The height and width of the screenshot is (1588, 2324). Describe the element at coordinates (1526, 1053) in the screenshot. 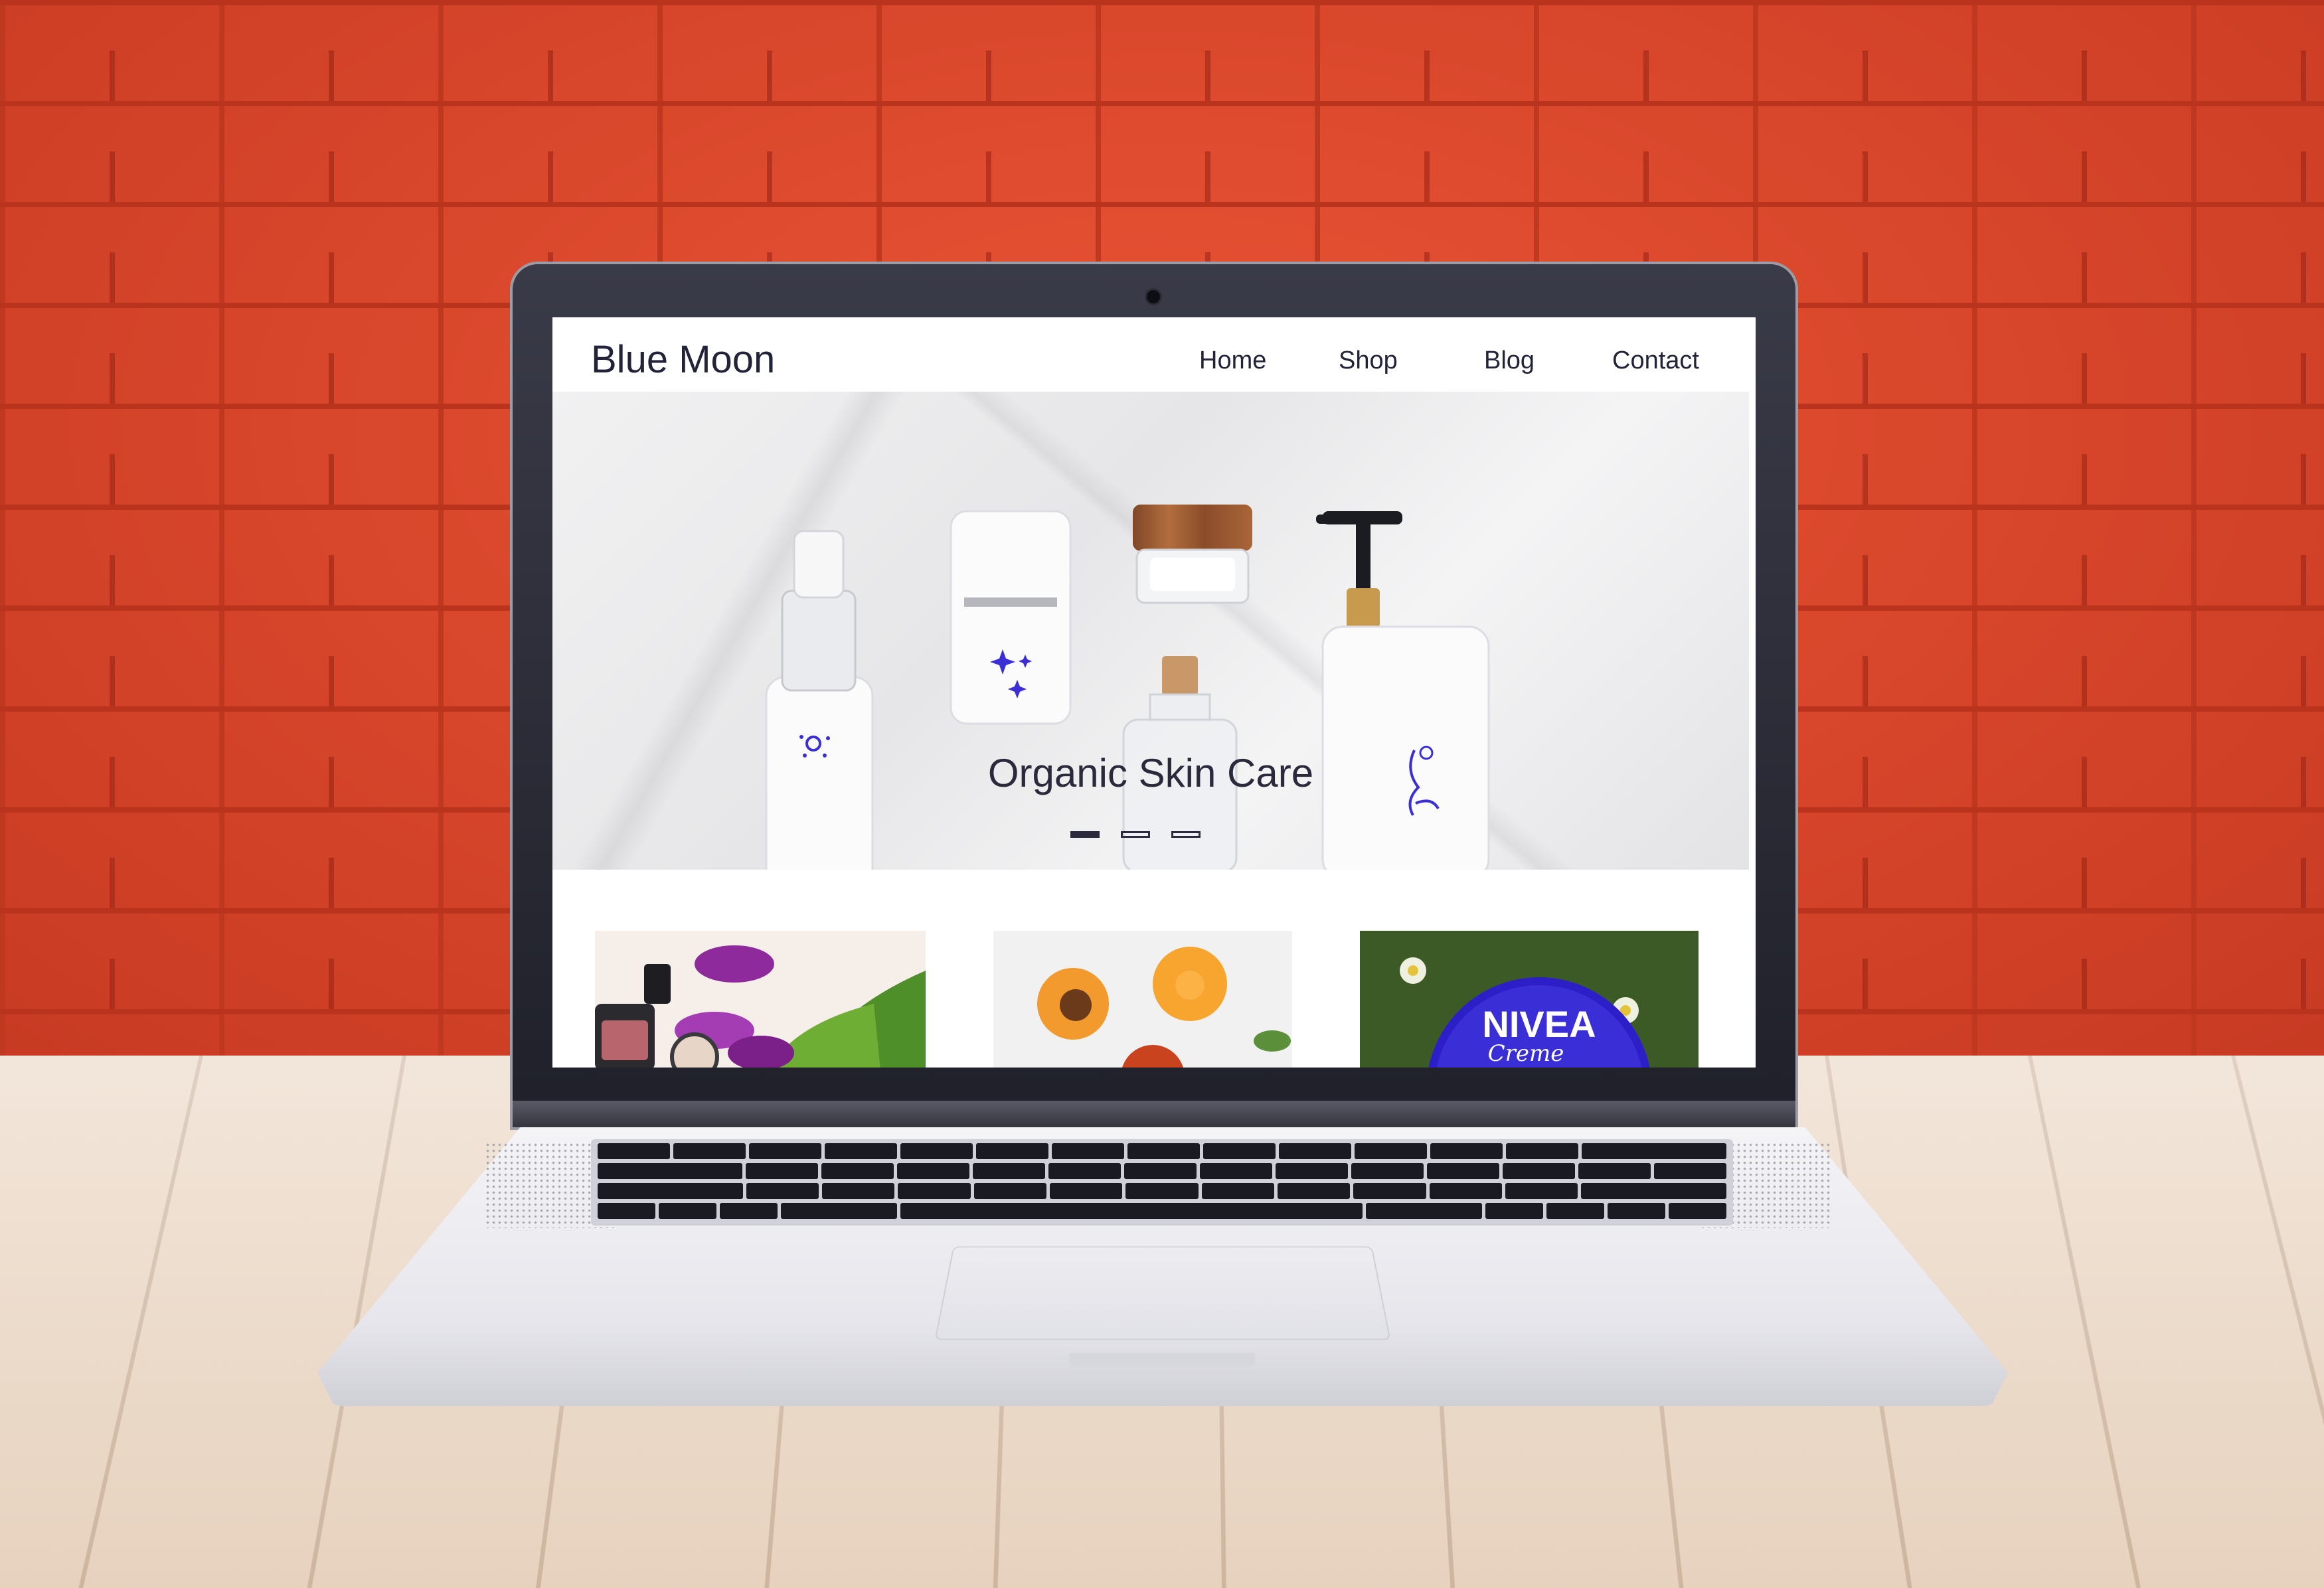

I see `nivea-creme-text: Creme` at that location.